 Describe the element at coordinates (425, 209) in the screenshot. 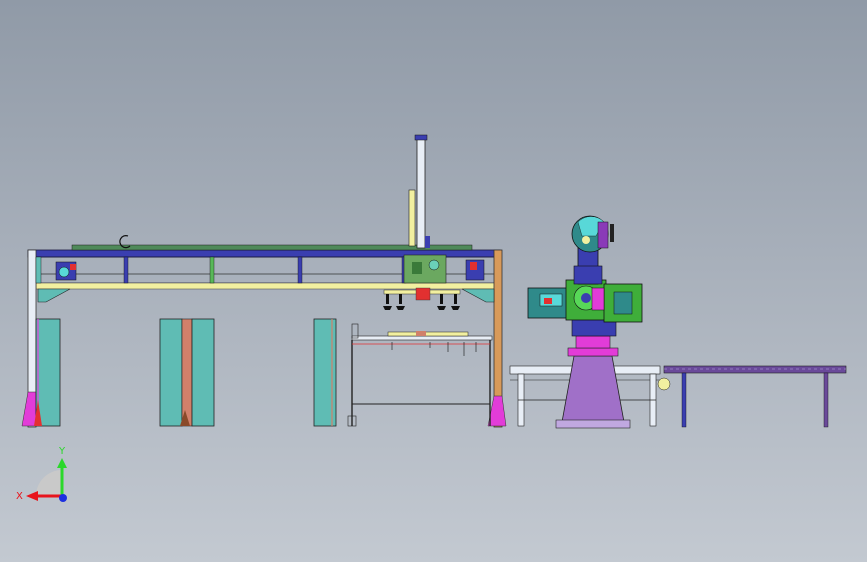

I see `z-axis-mast` at that location.